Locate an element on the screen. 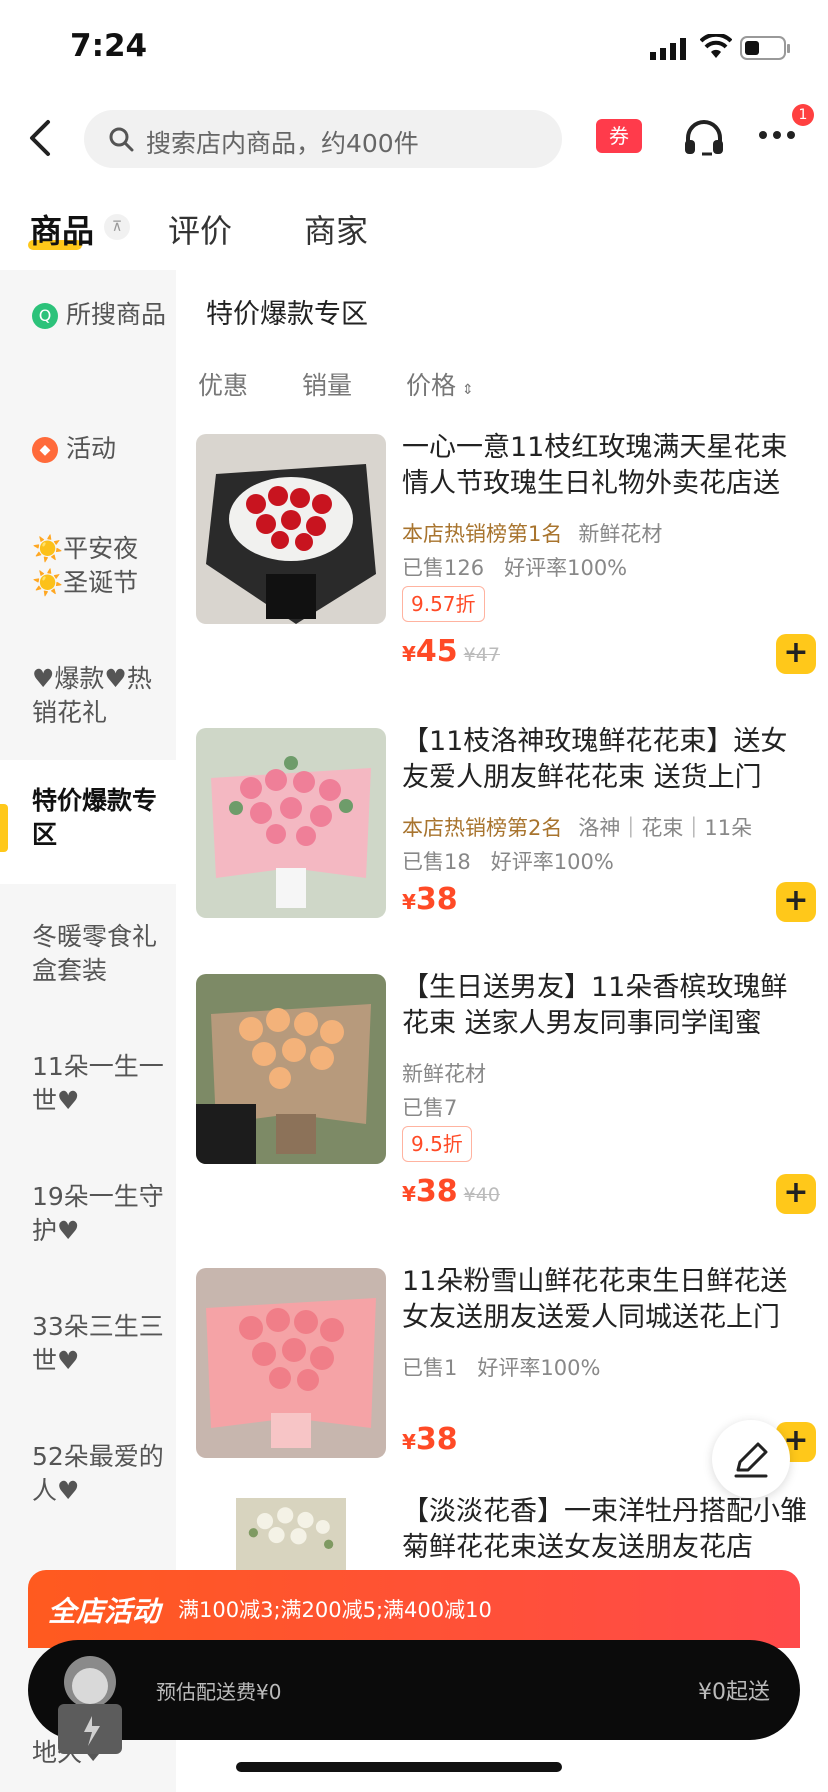 The image size is (828, 1792). sort-icon: ⇕ is located at coordinates (467, 390).